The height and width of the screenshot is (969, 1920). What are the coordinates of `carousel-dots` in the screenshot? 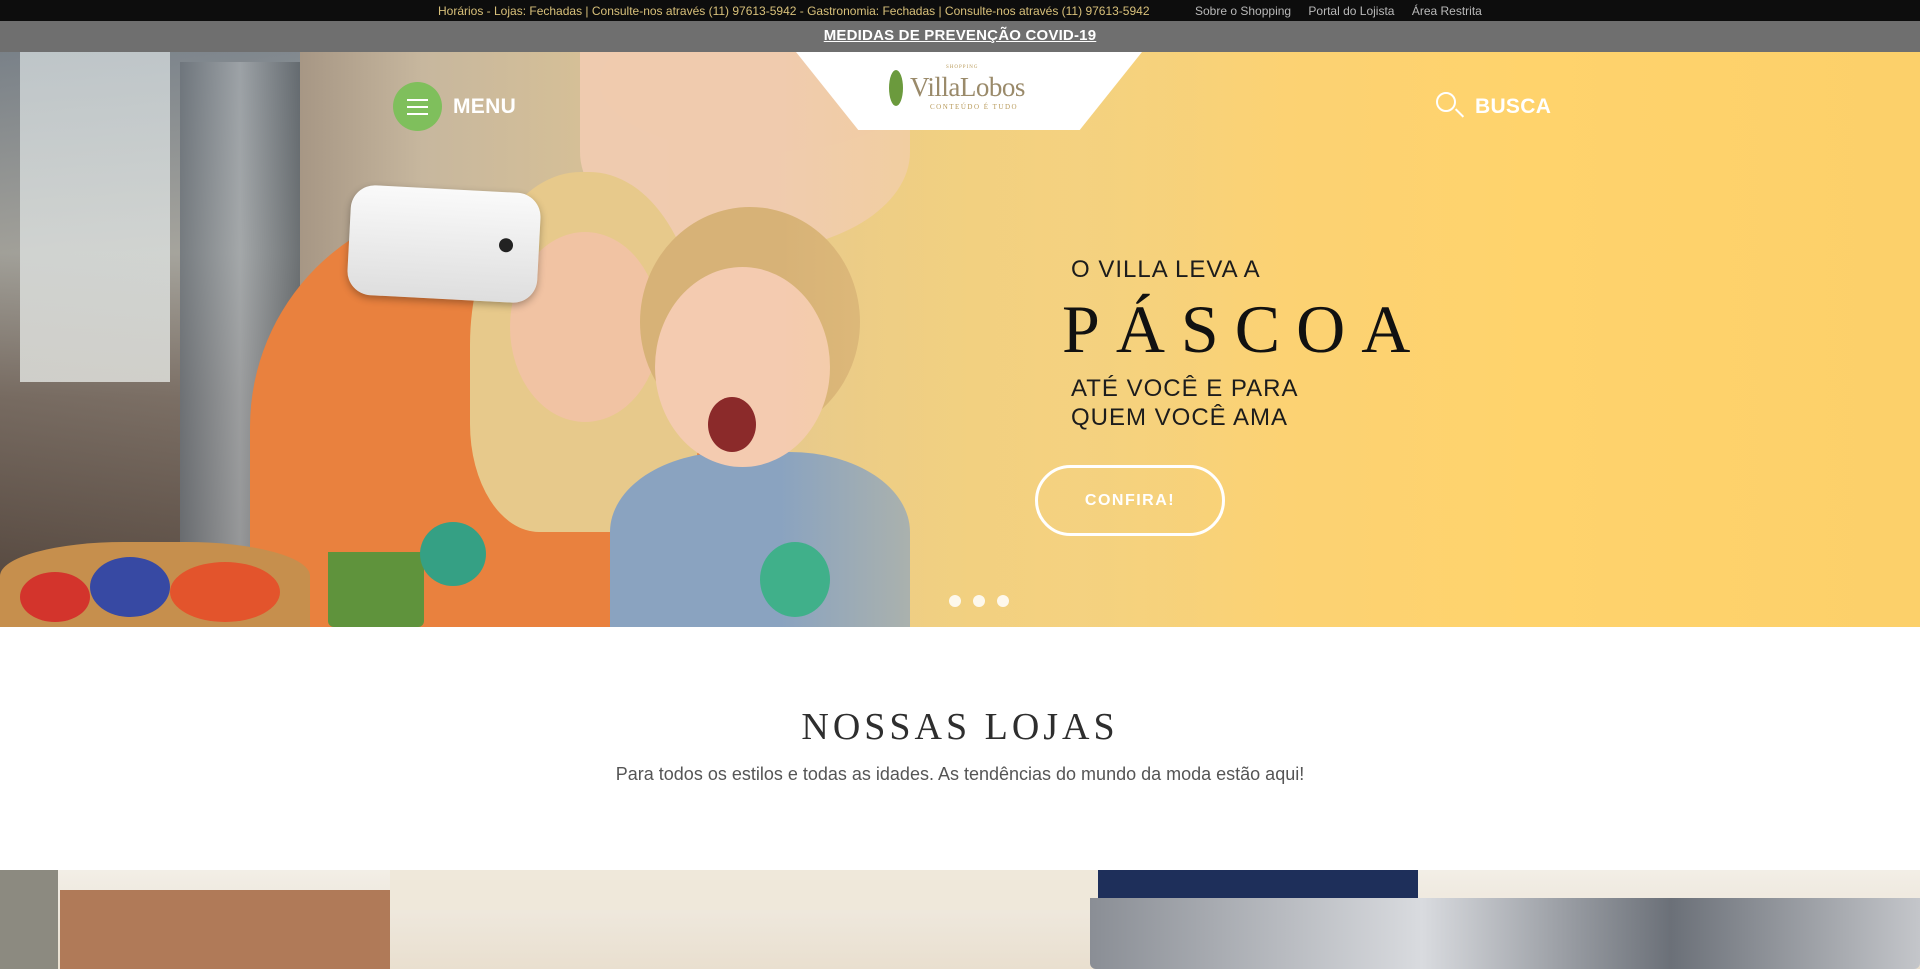 It's located at (985, 603).